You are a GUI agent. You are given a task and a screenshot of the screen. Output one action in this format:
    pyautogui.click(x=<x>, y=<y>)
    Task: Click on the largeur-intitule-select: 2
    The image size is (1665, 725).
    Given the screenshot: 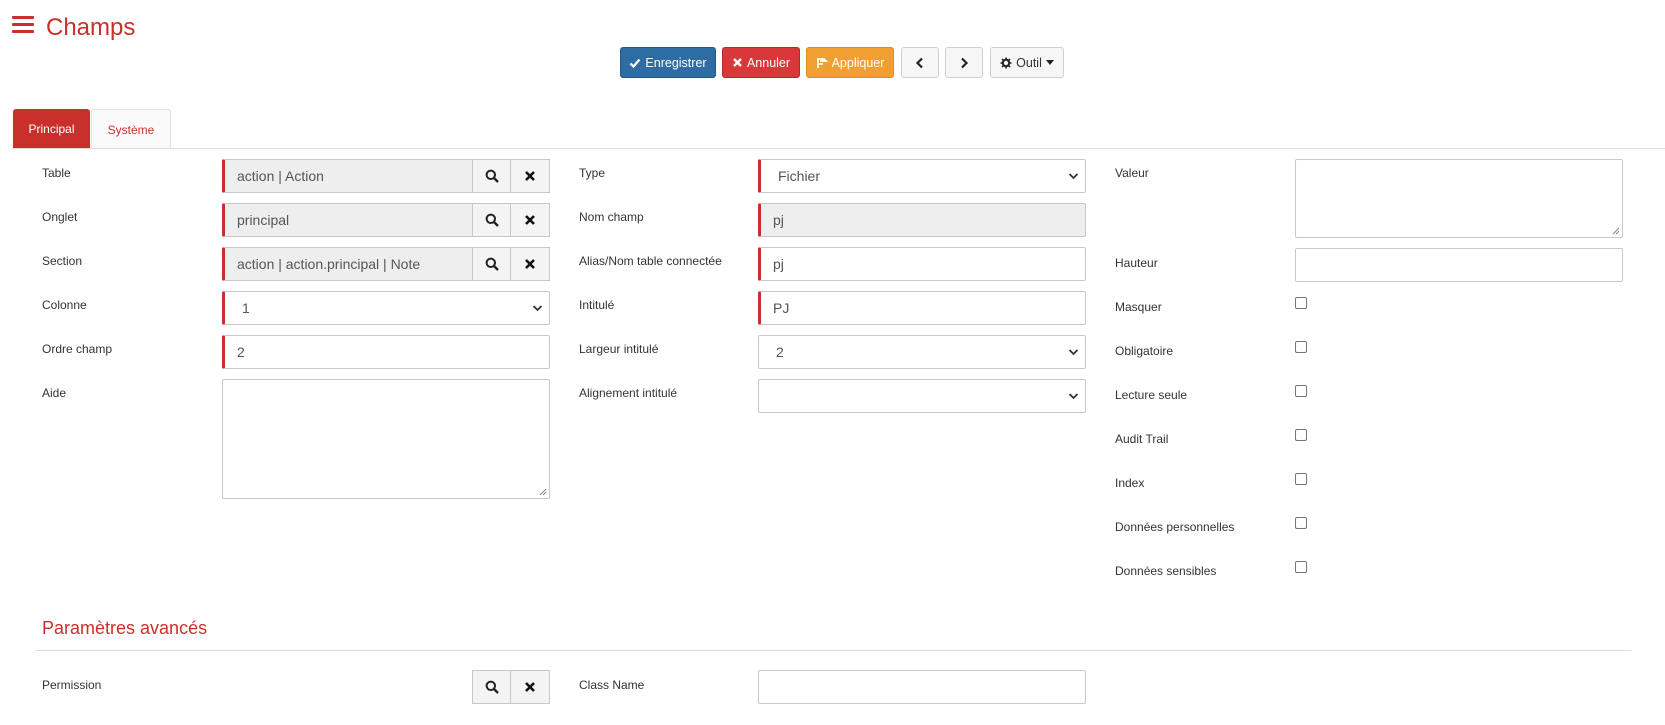 What is the action you would take?
    pyautogui.click(x=922, y=352)
    